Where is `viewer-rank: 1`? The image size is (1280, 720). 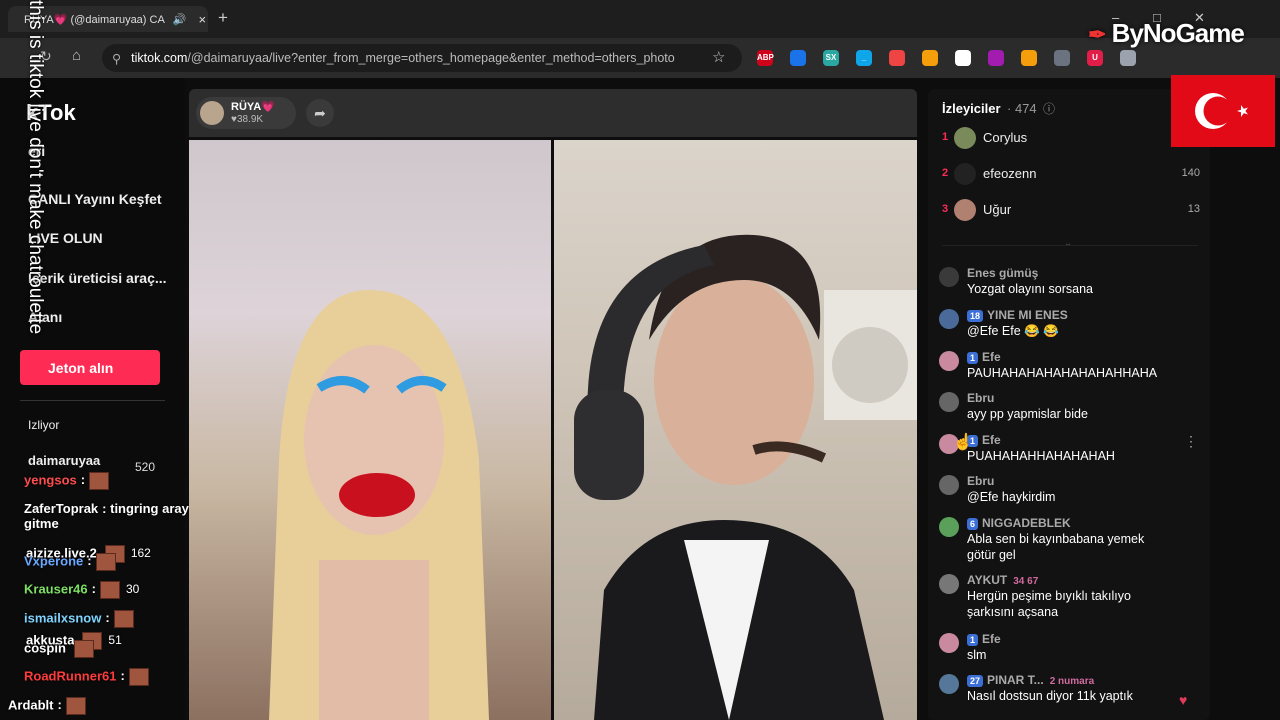
viewer-rank: 1 is located at coordinates (945, 137).